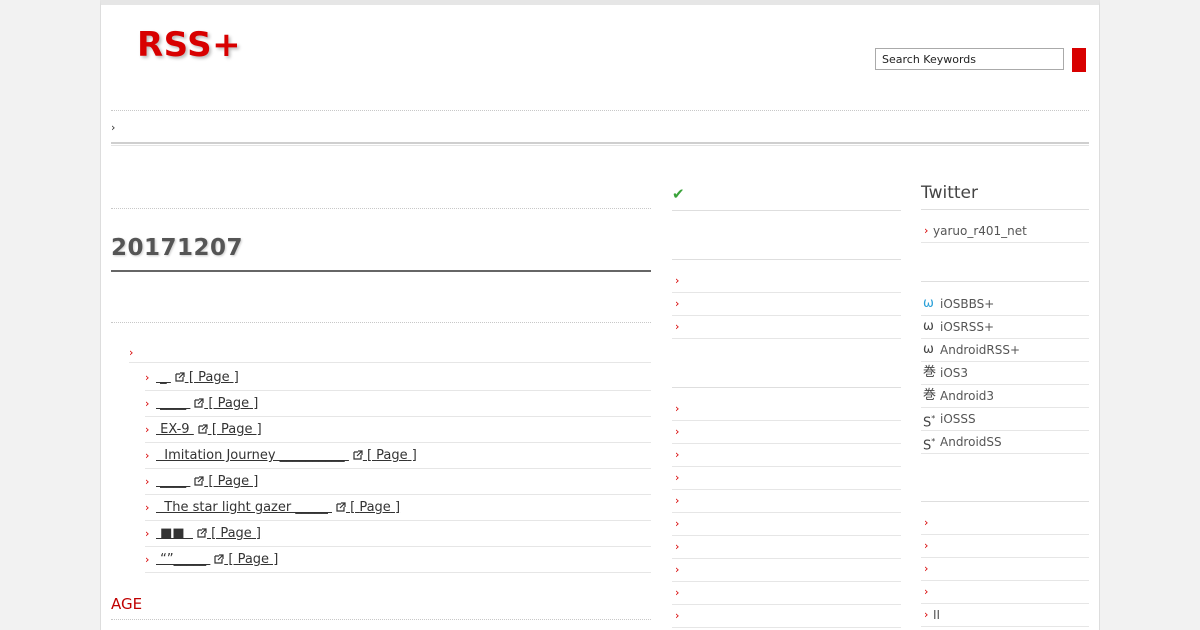 This screenshot has height=630, width=1200. I want to click on nav-divider-top, so click(600, 110).